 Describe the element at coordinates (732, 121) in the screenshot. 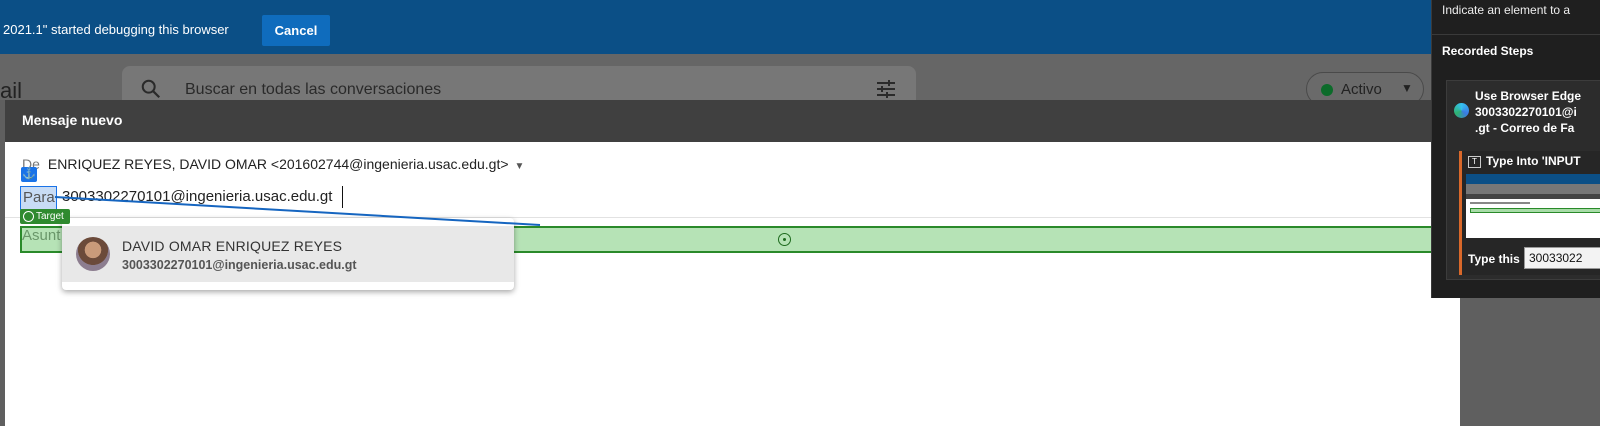

I see `compose-title-bar: Mensaje nuevo` at that location.